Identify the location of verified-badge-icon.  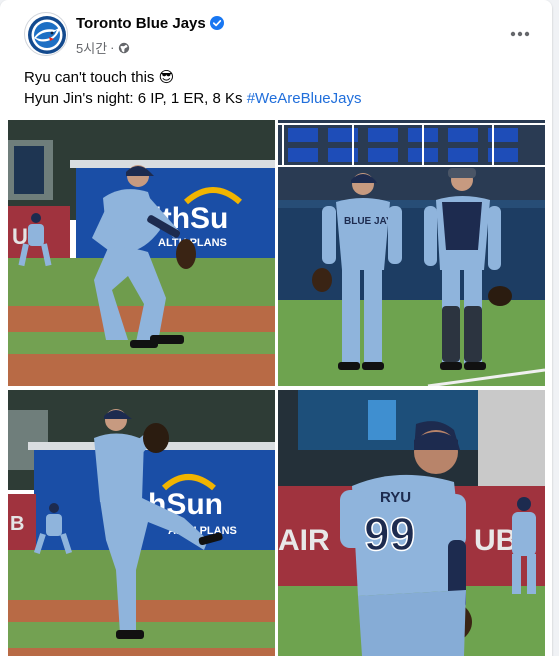
(216, 23).